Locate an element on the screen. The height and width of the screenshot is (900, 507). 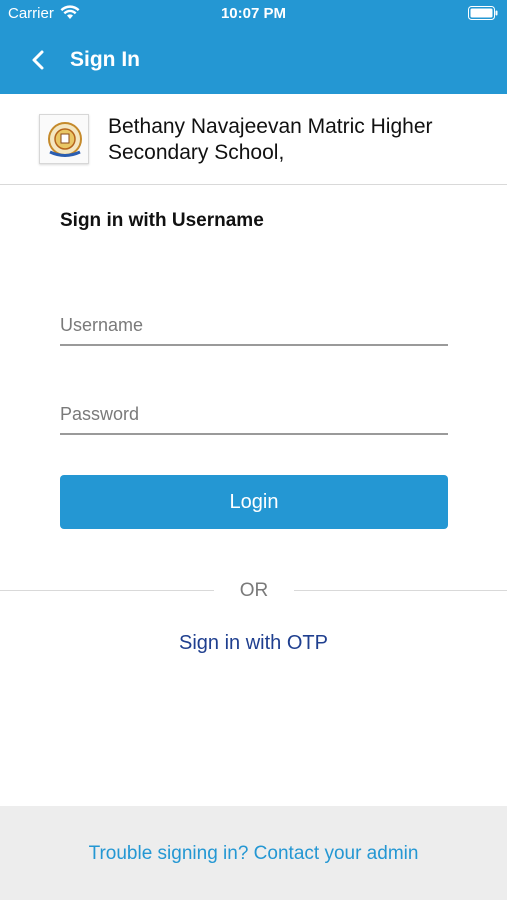
page-title: Sign In is located at coordinates (105, 59).